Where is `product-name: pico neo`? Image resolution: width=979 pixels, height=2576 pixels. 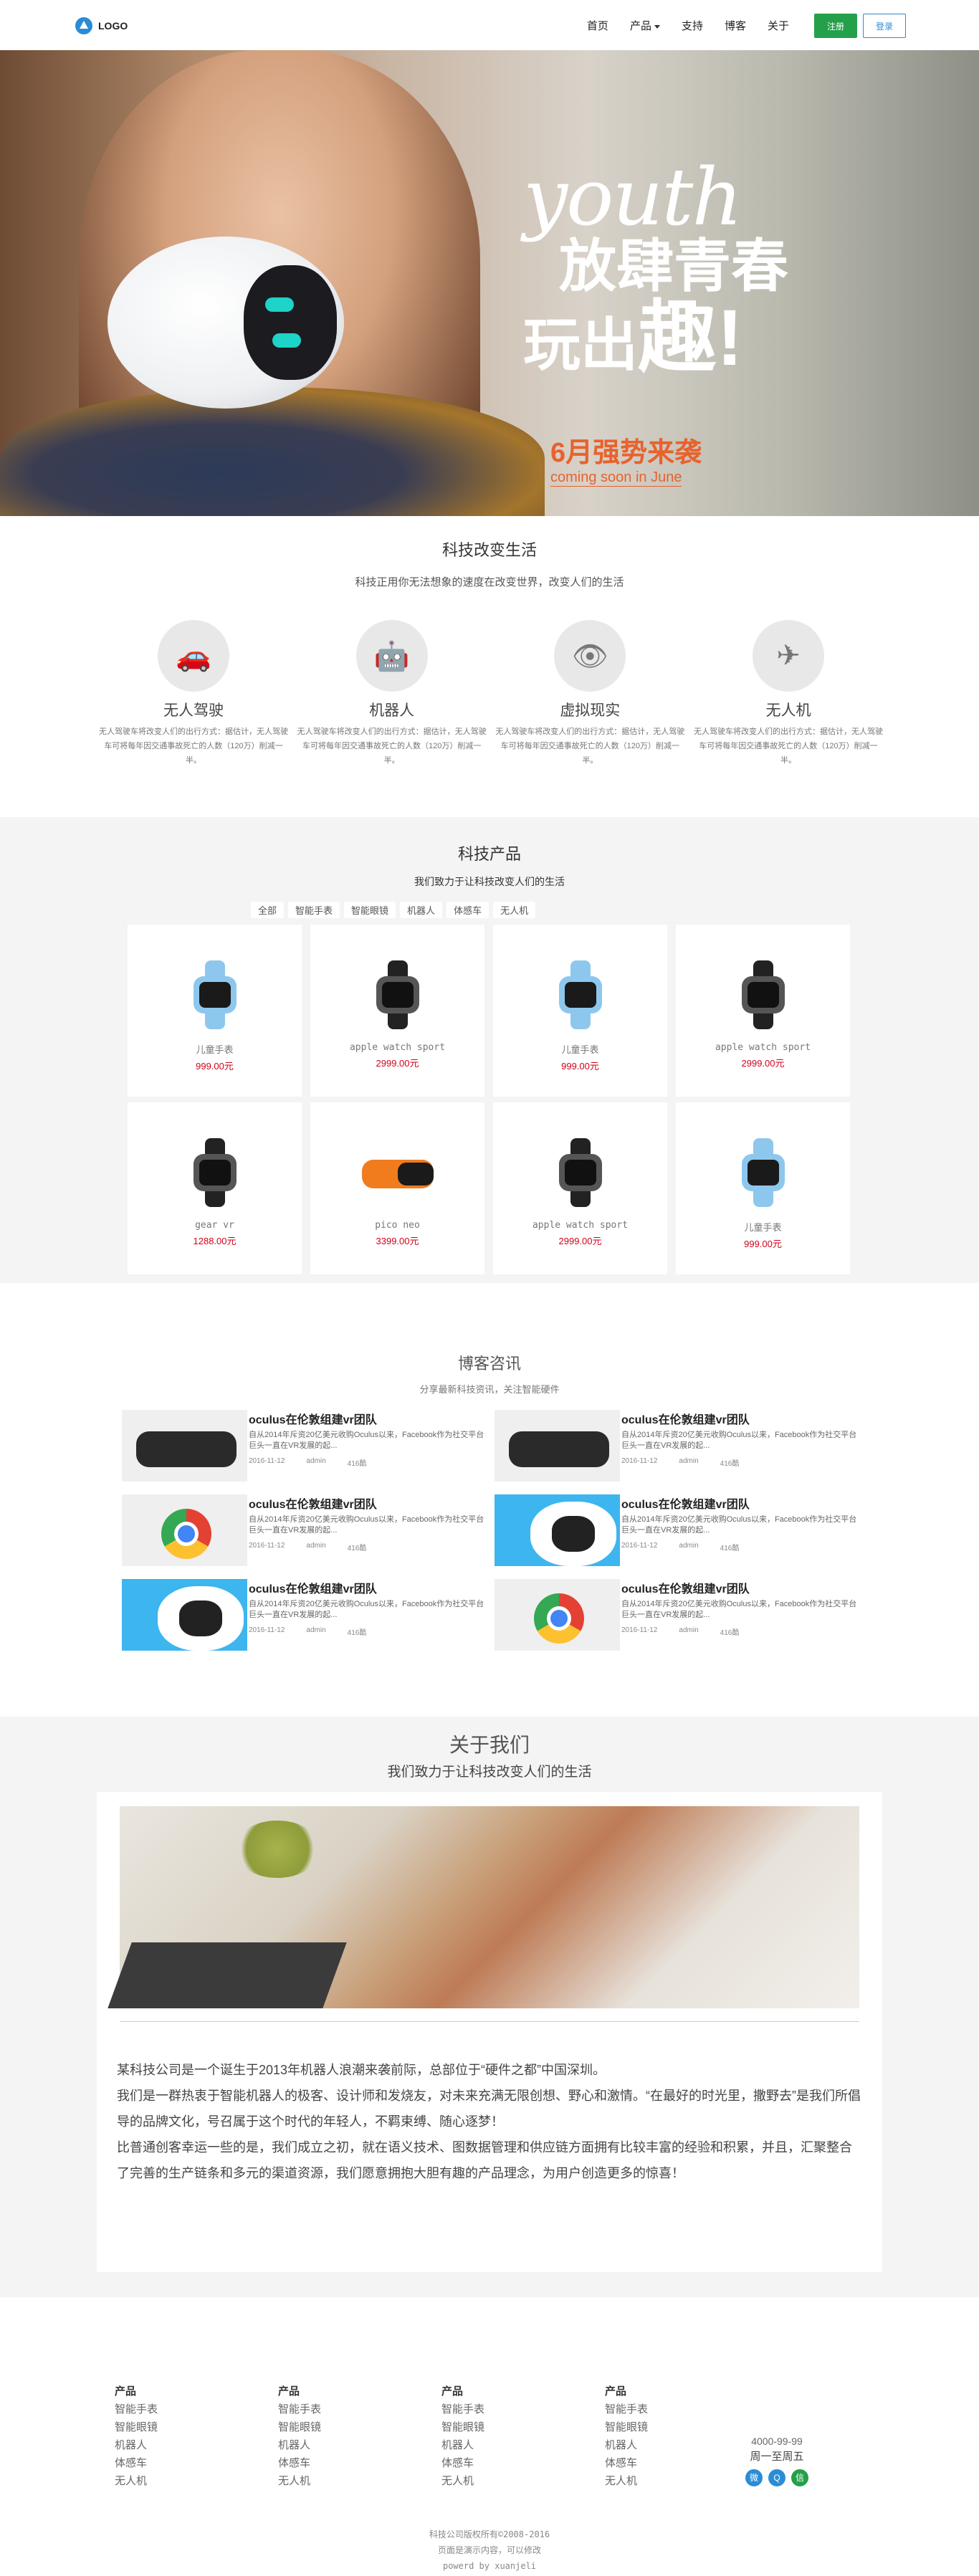 product-name: pico neo is located at coordinates (397, 1225).